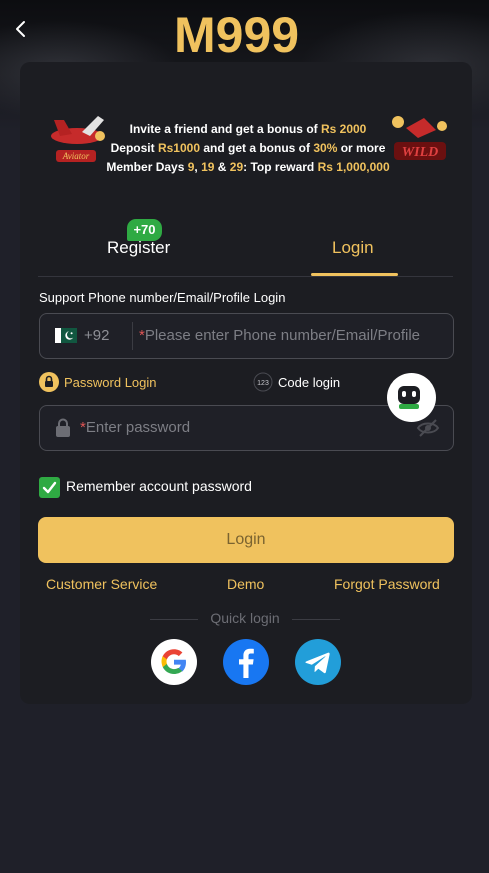  What do you see at coordinates (135, 427) in the screenshot?
I see `password-placeholder: *Enter password` at bounding box center [135, 427].